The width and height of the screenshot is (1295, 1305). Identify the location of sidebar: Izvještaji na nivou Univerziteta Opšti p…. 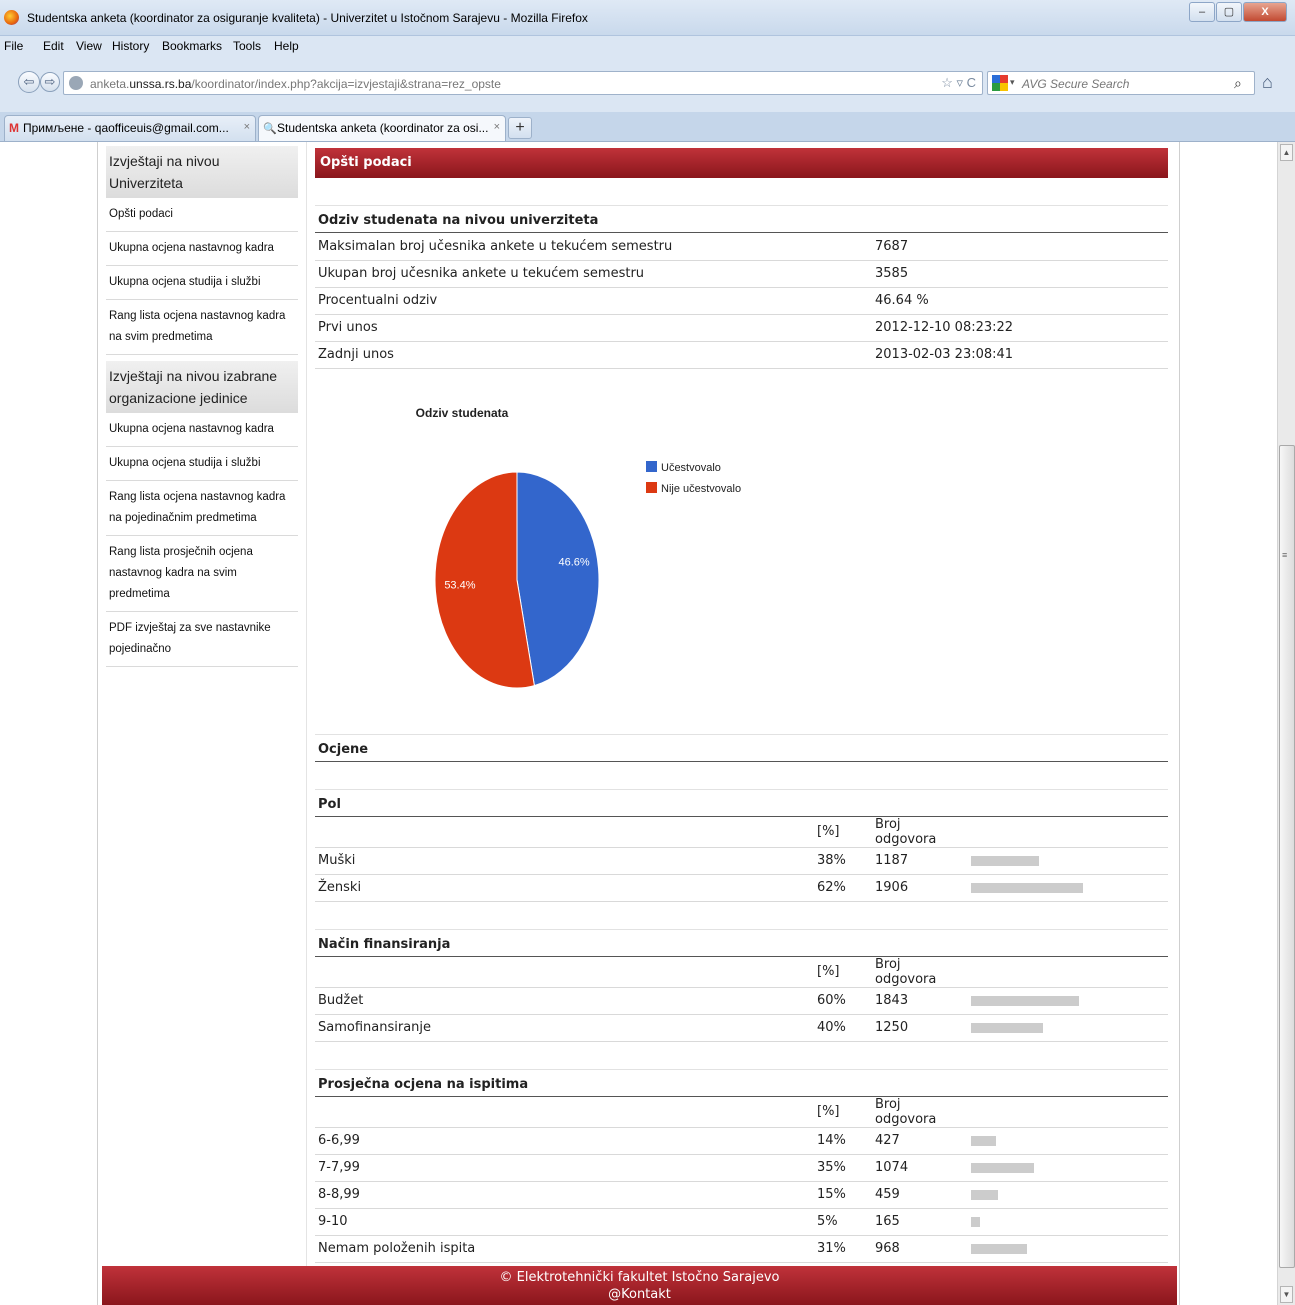
(202, 406).